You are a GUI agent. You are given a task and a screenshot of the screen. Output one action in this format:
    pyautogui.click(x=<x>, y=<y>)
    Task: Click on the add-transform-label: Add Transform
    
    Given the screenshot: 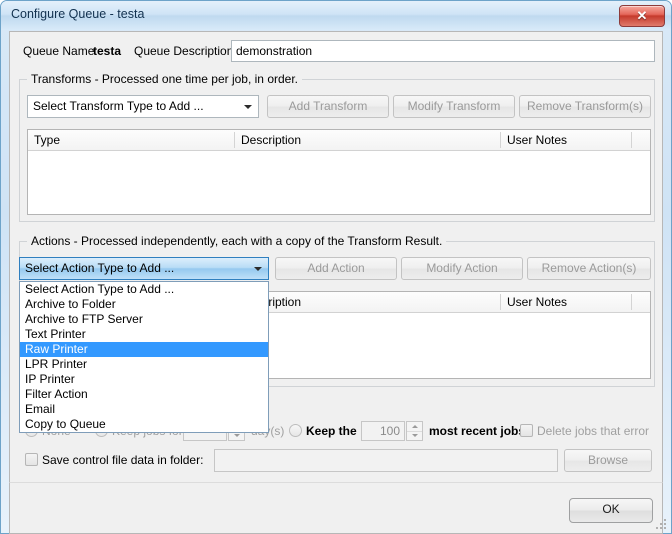 What is the action you would take?
    pyautogui.click(x=328, y=106)
    